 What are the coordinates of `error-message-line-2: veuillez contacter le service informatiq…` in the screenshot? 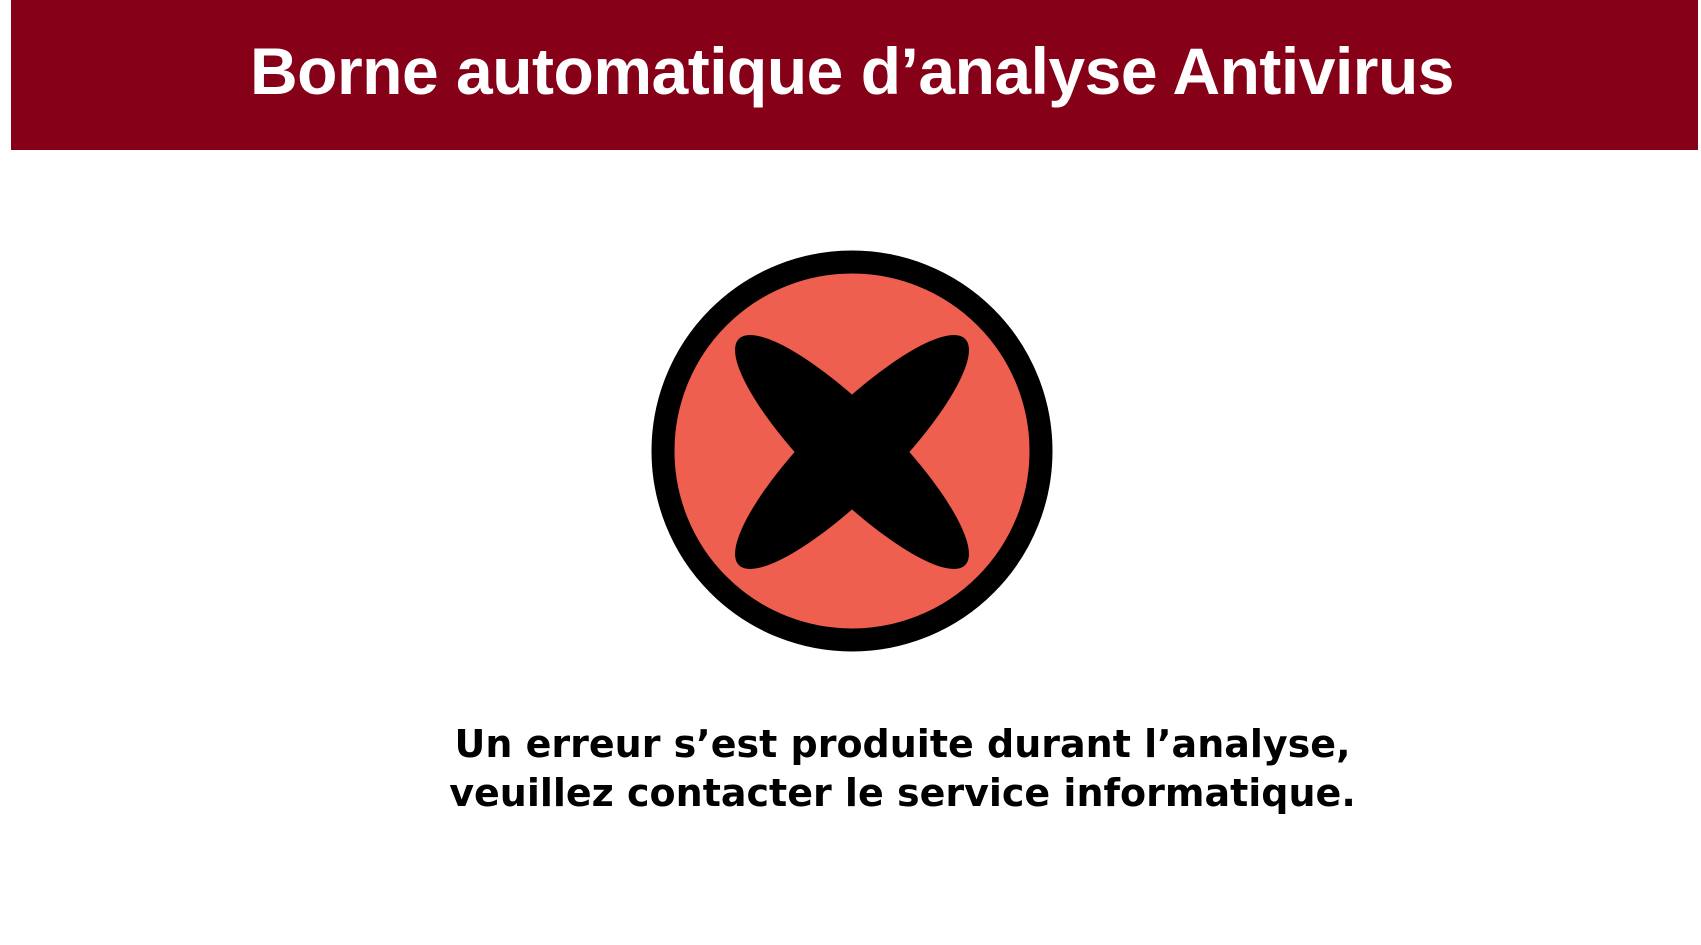 It's located at (902, 793).